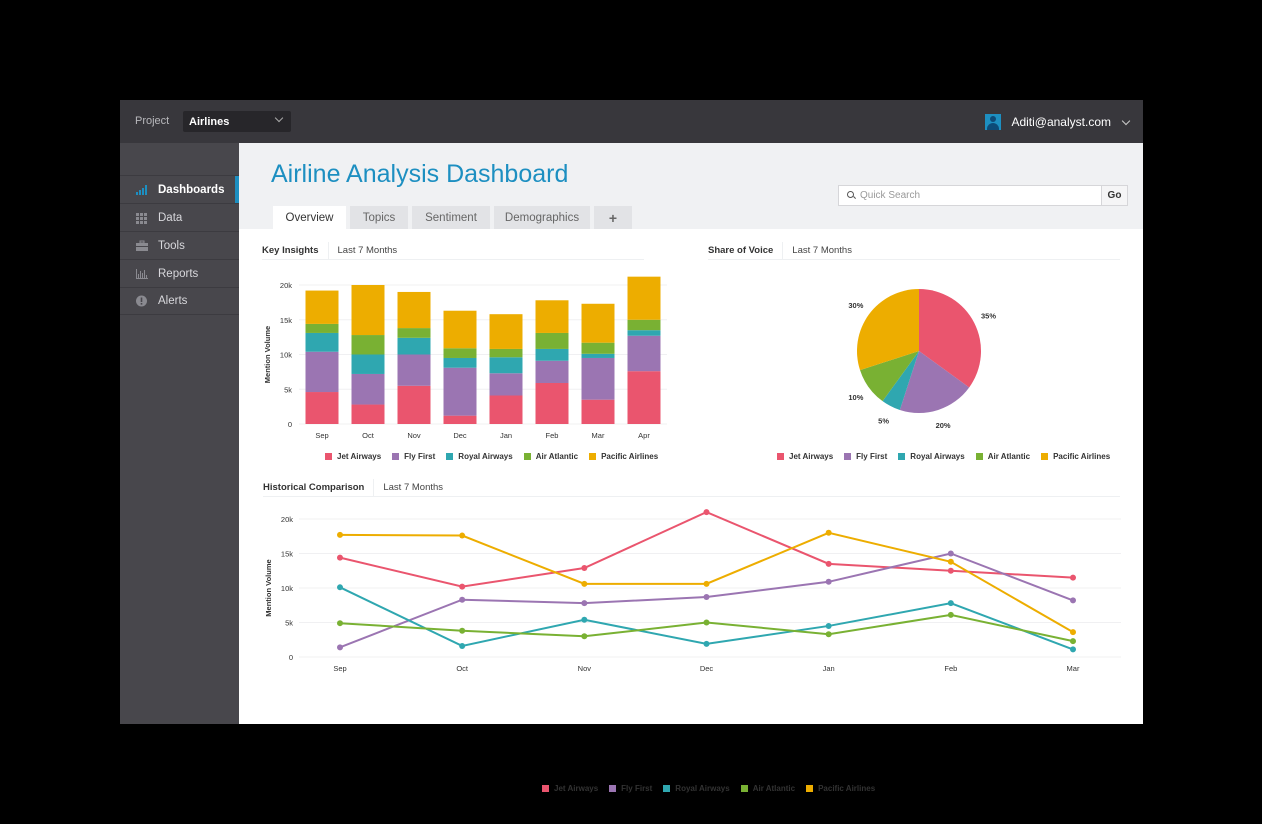 The height and width of the screenshot is (824, 1262). Describe the element at coordinates (179, 273) in the screenshot. I see `sidebar-item-reports: Reports` at that location.